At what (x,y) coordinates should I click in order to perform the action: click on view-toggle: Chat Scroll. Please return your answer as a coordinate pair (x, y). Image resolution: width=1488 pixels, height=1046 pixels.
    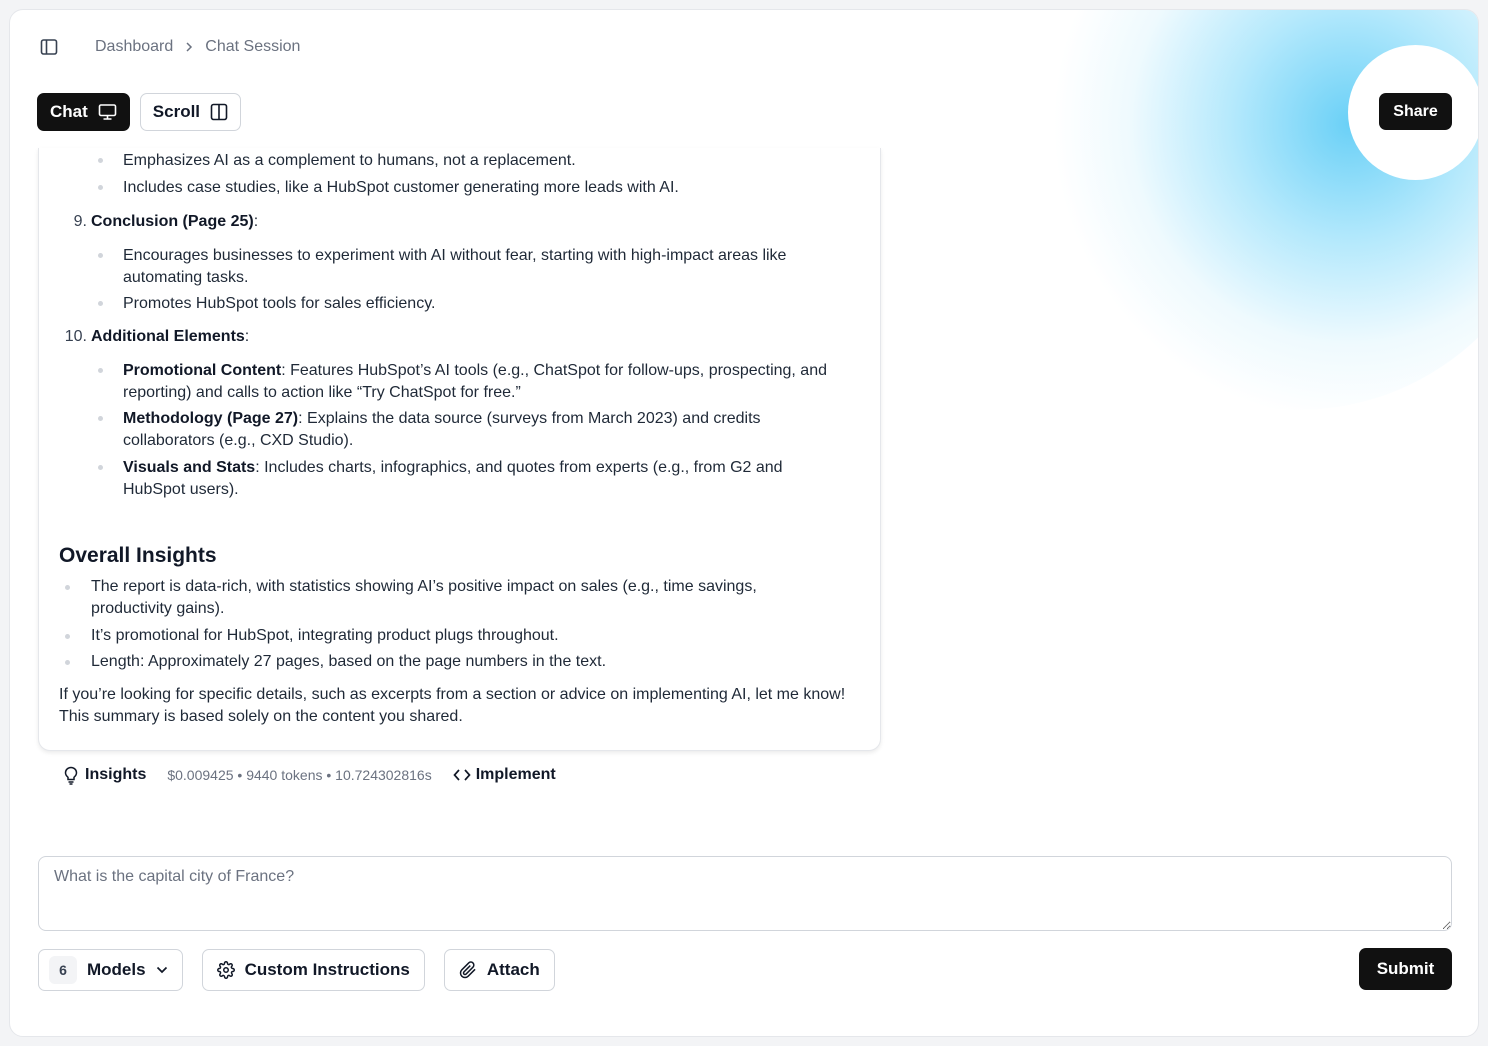
    Looking at the image, I should click on (139, 112).